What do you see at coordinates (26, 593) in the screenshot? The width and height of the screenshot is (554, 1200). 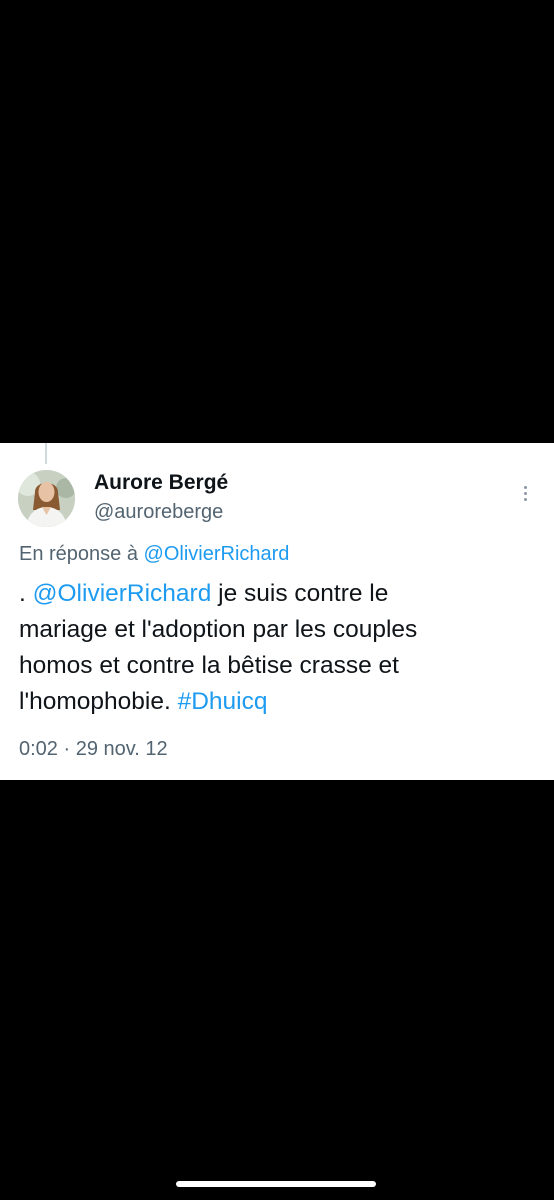 I see `tweet-text-plain: .` at bounding box center [26, 593].